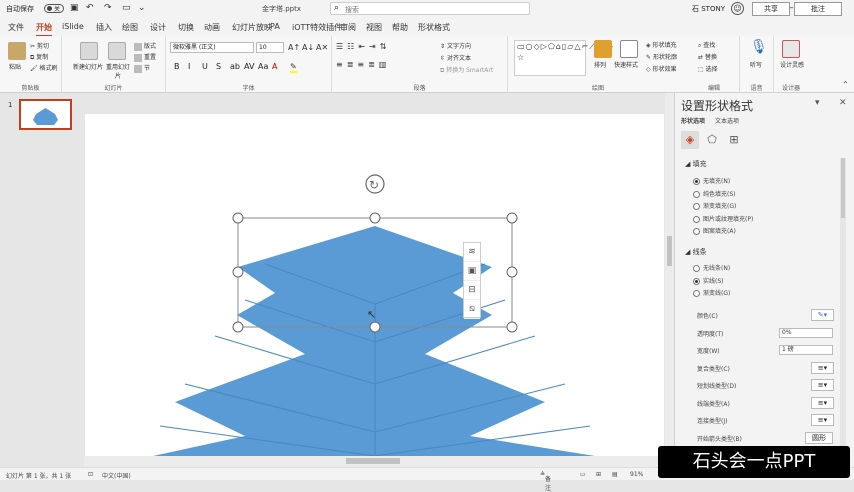  Describe the element at coordinates (693, 121) in the screenshot. I see `tab-shape-options: 形状选项` at that location.